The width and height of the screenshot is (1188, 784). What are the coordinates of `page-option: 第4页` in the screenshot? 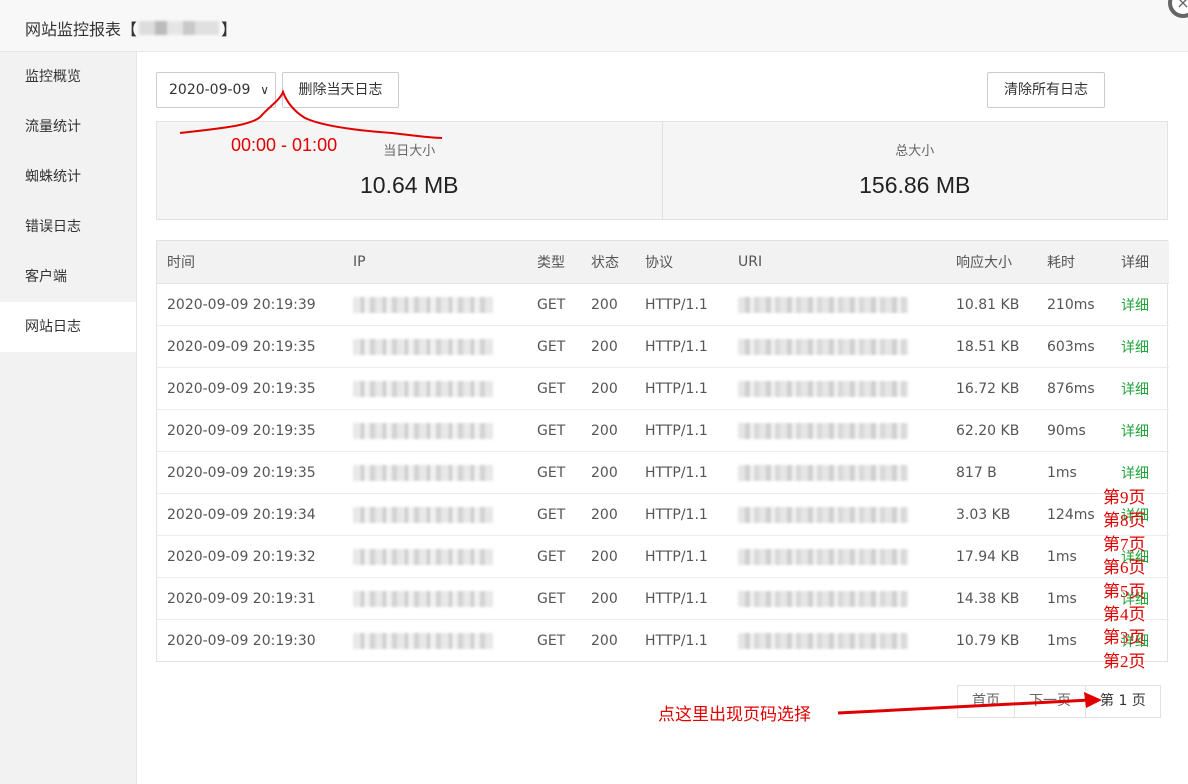 It's located at (1133, 614).